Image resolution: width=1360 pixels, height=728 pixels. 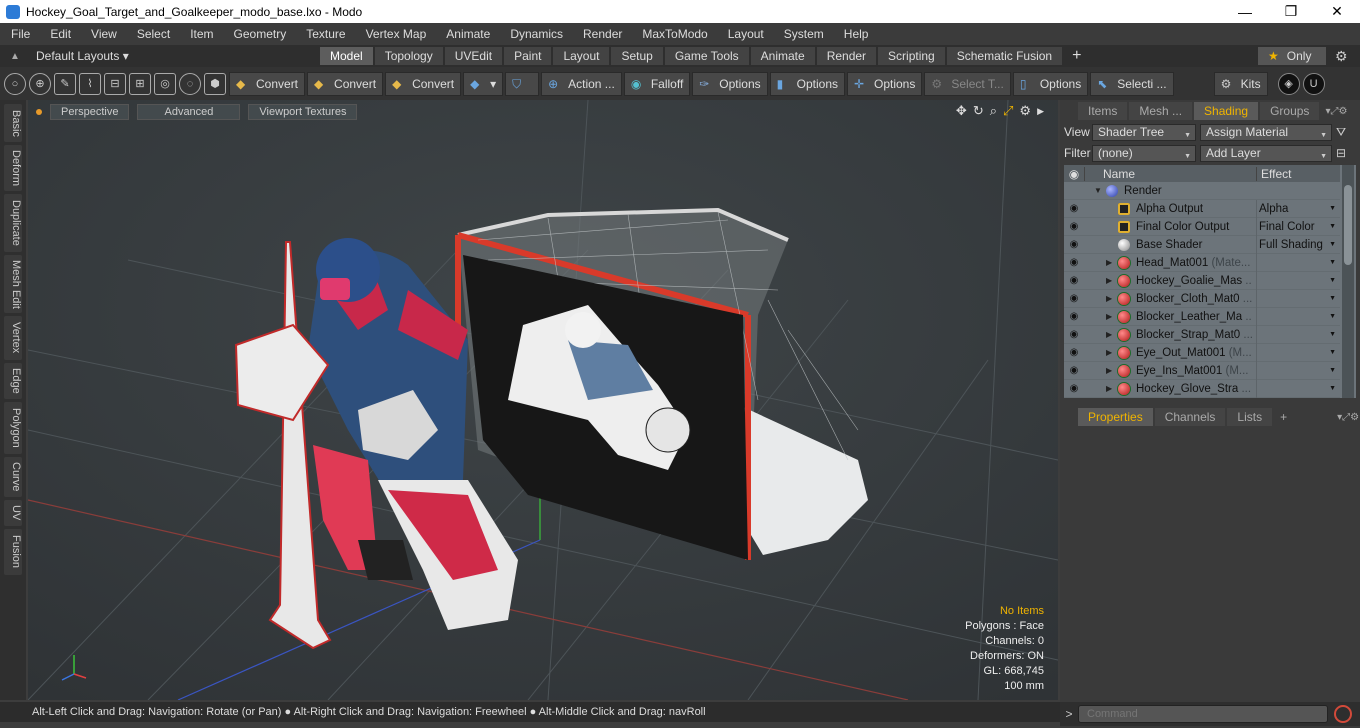 What do you see at coordinates (165, 83) in the screenshot?
I see `material-select-icon: ◎` at bounding box center [165, 83].